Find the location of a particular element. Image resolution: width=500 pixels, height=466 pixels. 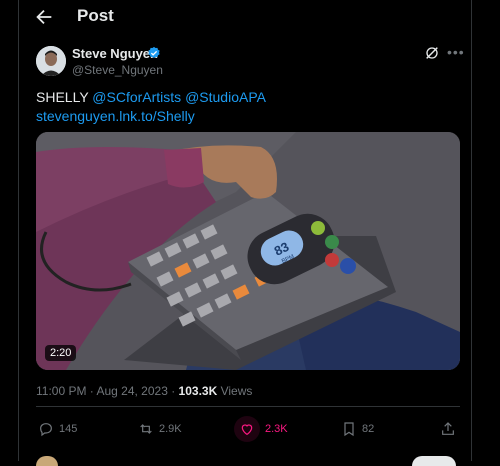

view-count: 103.3K is located at coordinates (198, 391).